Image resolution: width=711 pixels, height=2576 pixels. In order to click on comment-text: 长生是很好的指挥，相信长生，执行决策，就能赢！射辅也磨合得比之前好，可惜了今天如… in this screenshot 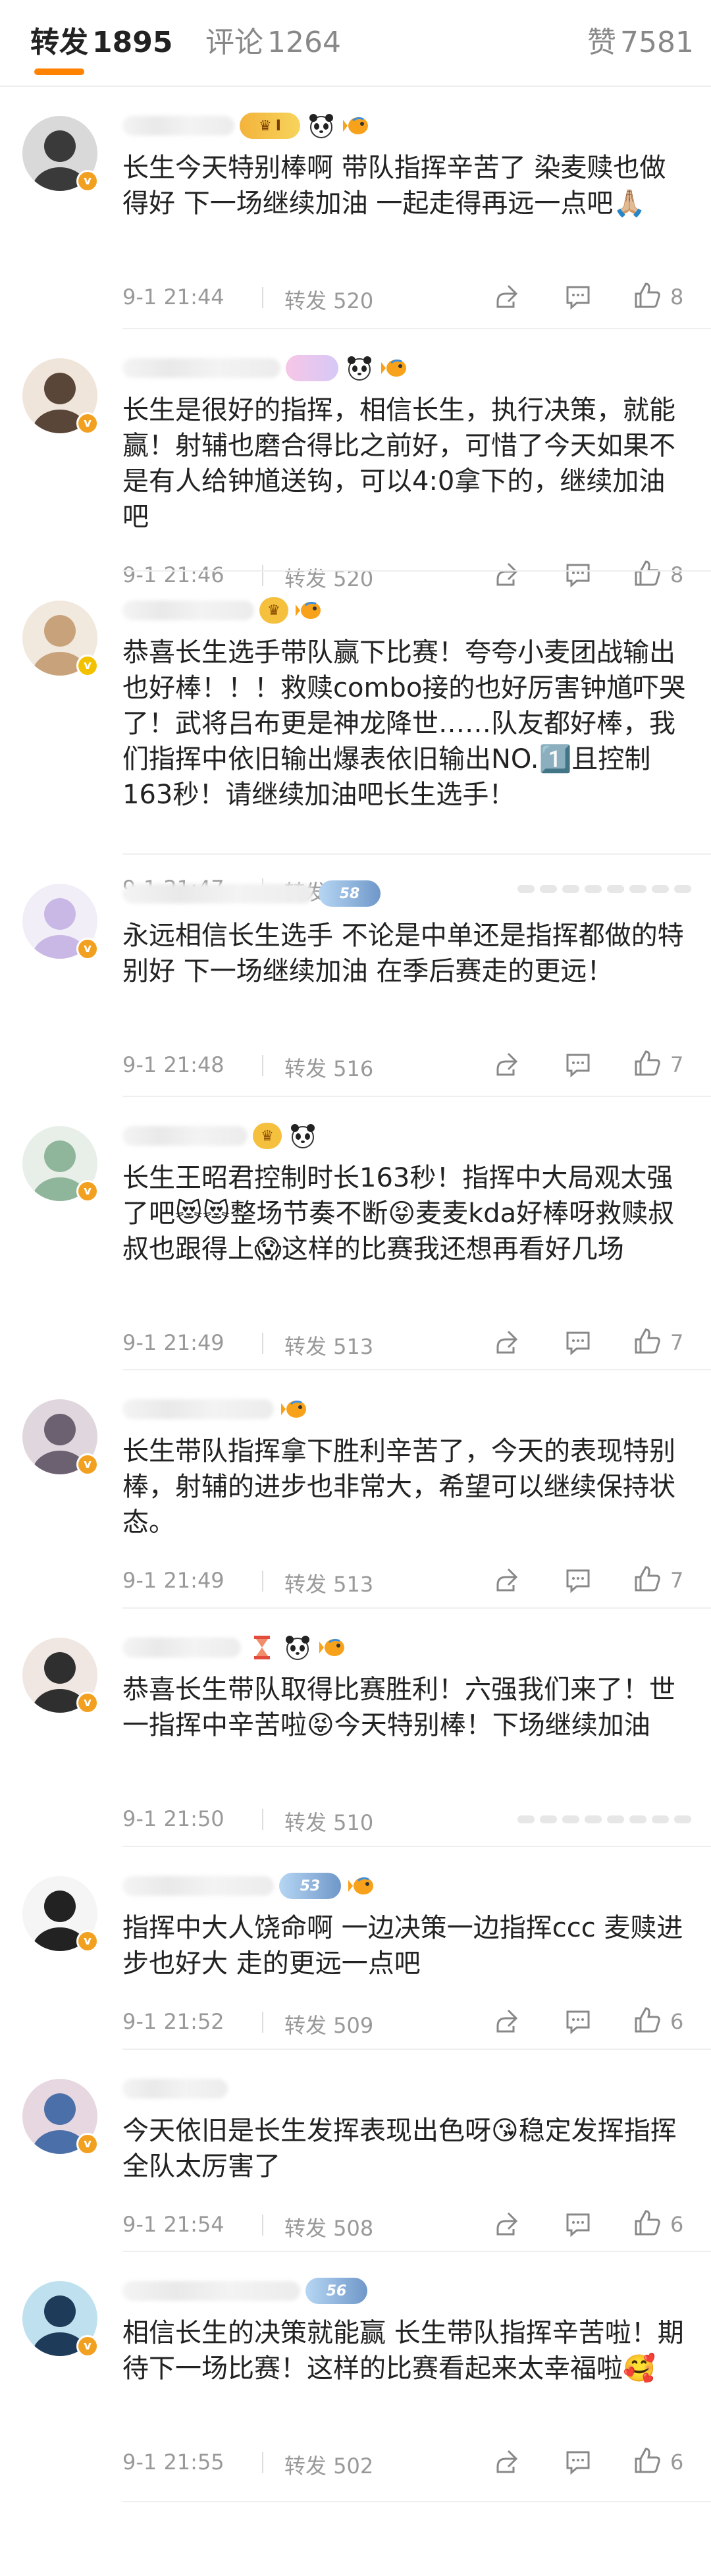, I will do `click(398, 464)`.